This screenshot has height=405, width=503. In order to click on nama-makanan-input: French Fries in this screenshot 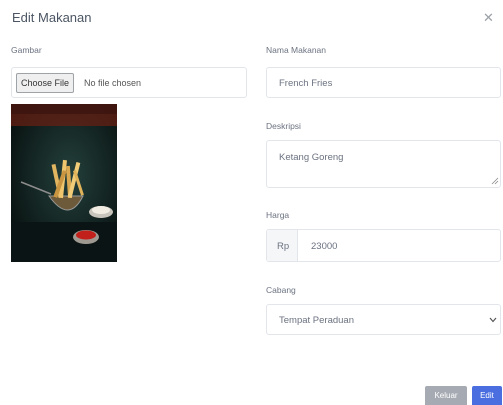, I will do `click(383, 82)`.